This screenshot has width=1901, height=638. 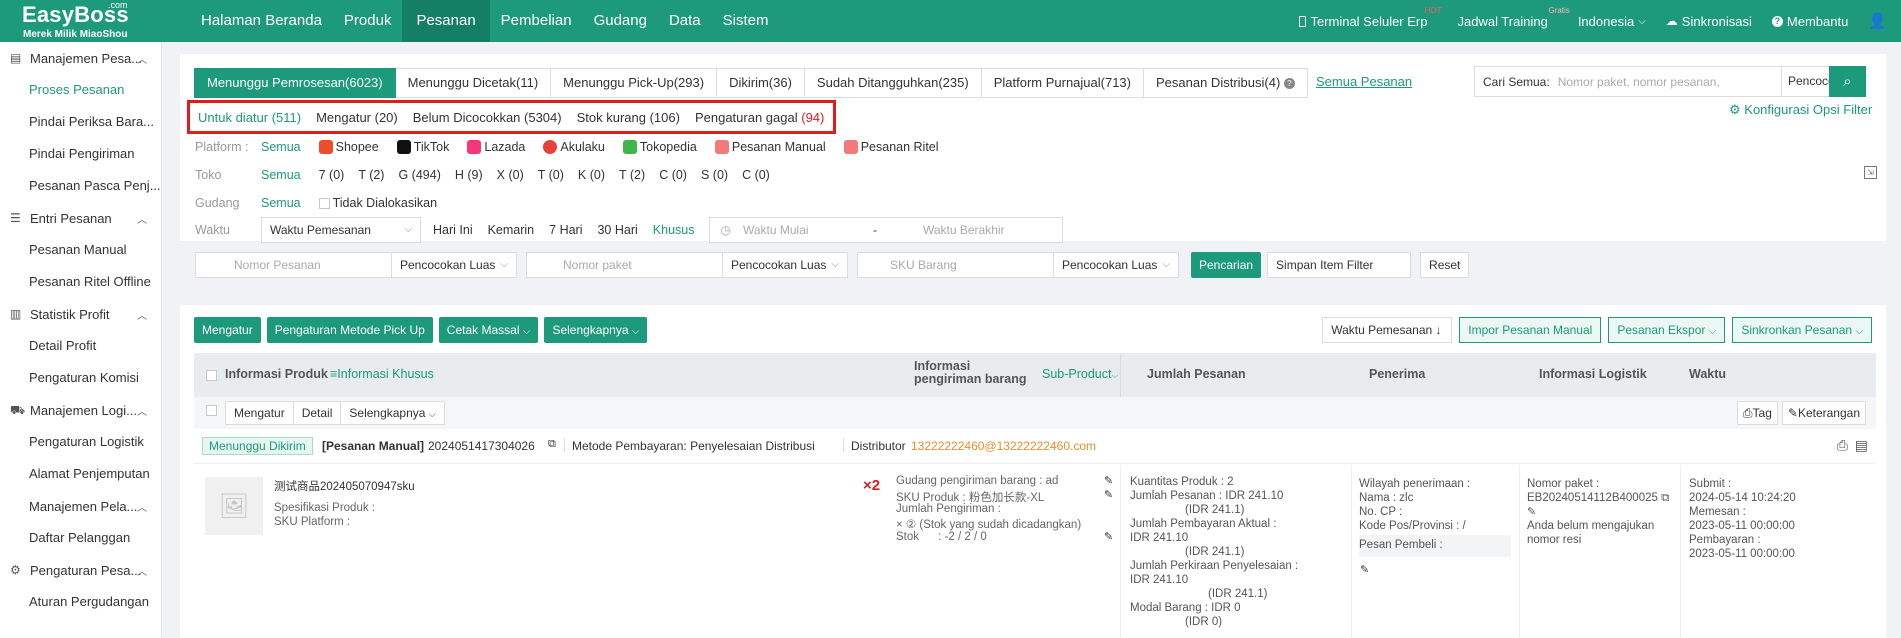 I want to click on nav-data: Data, so click(x=685, y=21).